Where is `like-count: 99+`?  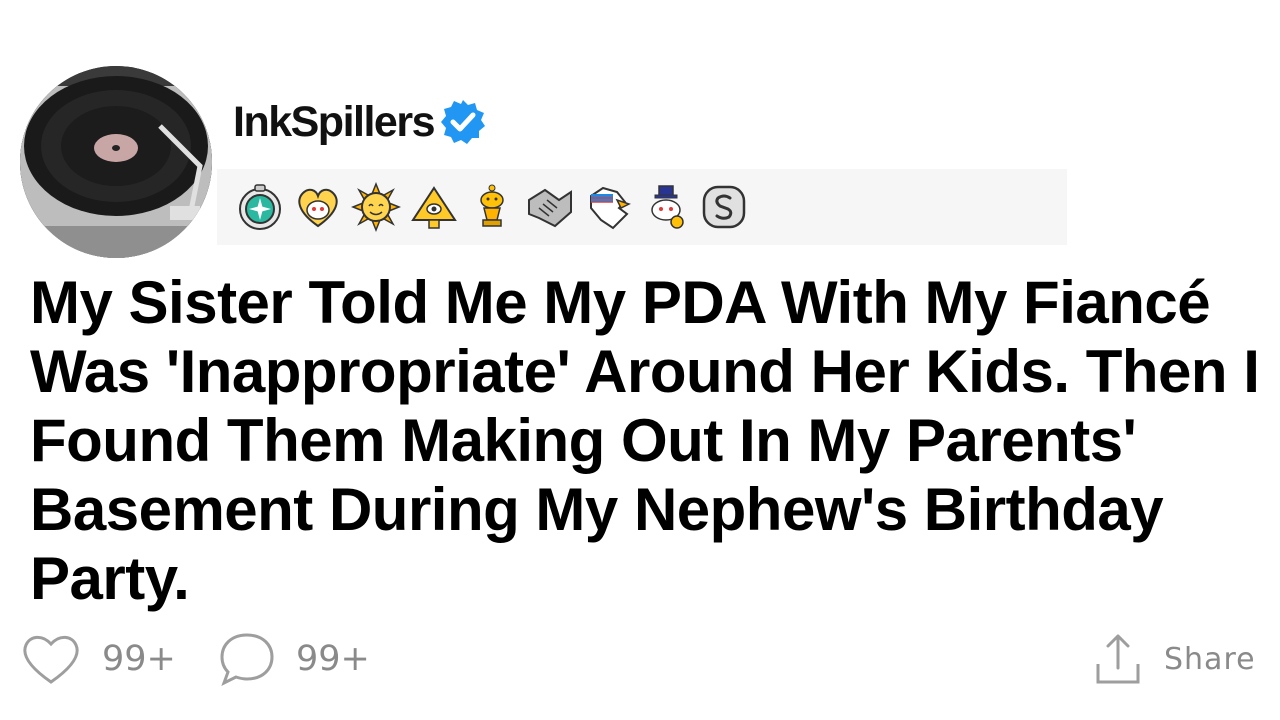 like-count: 99+ is located at coordinates (139, 659).